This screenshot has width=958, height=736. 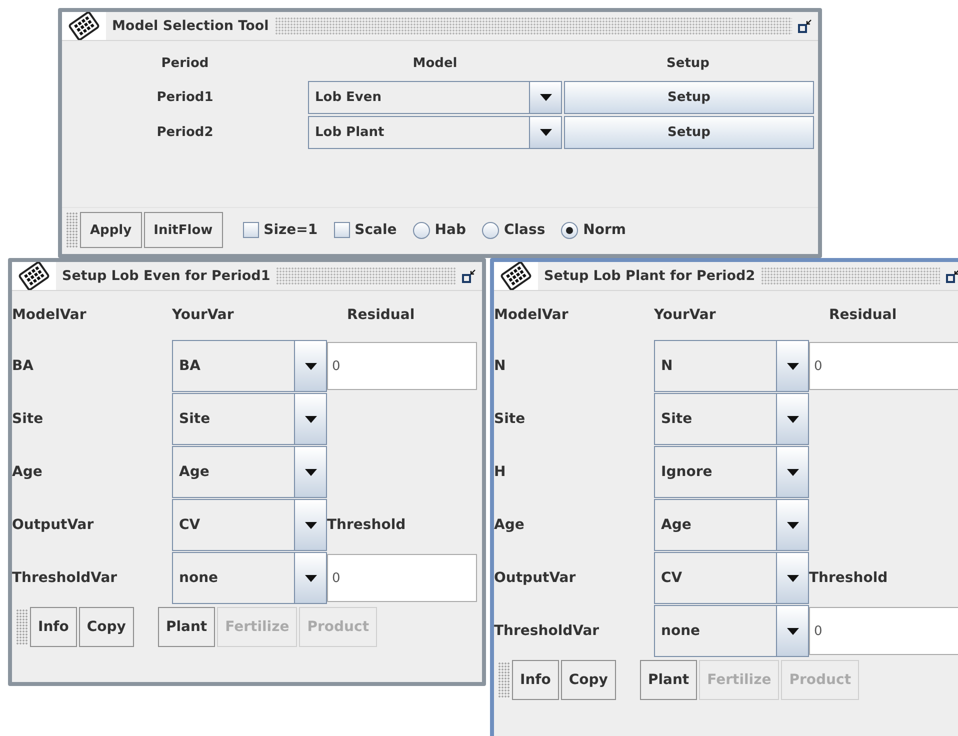 What do you see at coordinates (688, 64) in the screenshot?
I see `column-header: Setup` at bounding box center [688, 64].